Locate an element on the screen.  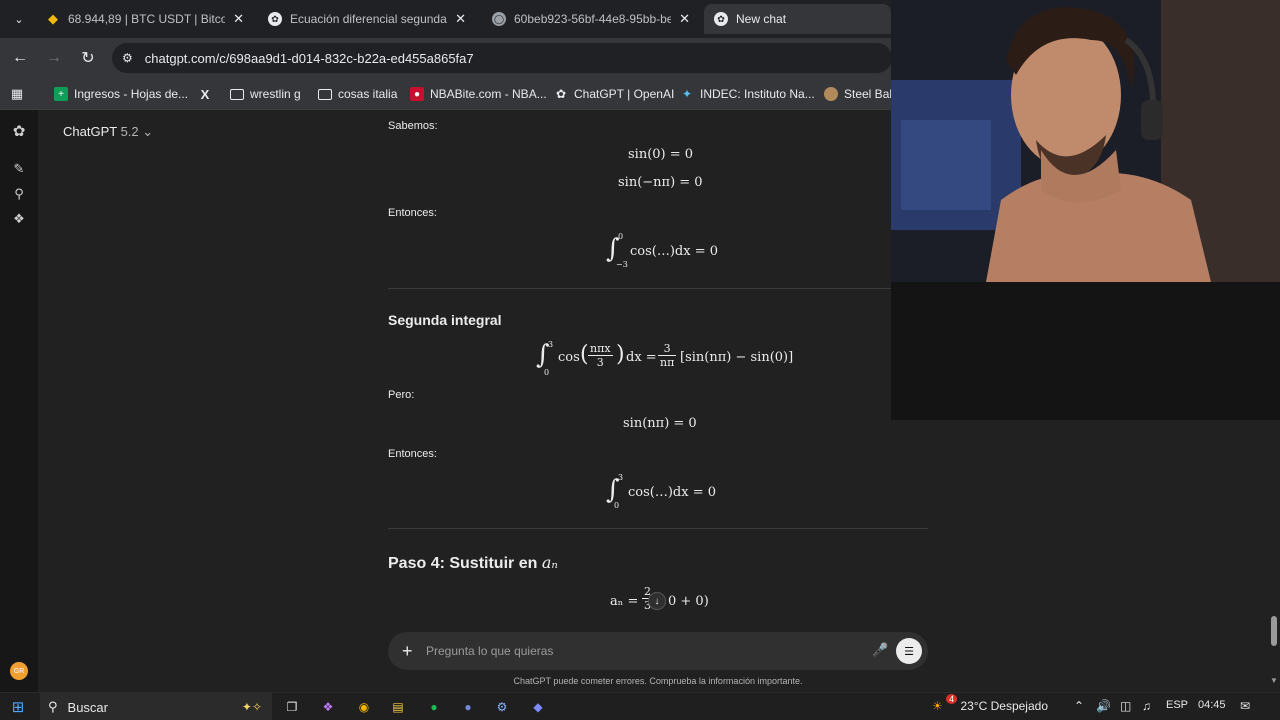
tab-uuid: ◯ 60beb923-56bf-44e8-95bb-be ✕ is located at coordinates (591, 19).